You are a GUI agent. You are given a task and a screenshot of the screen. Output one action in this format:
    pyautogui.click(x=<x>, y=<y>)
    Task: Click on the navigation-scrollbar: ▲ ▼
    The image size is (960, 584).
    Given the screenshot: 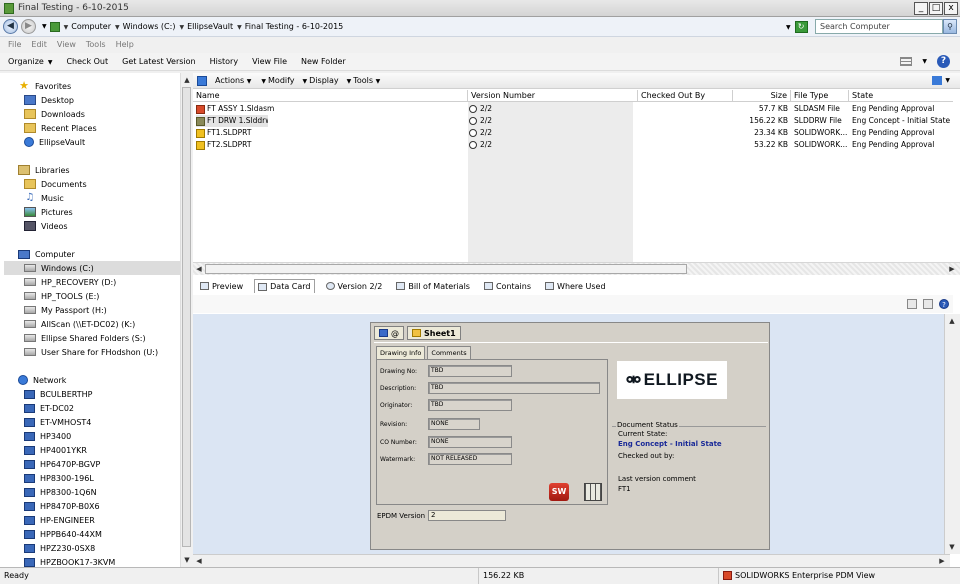 What is the action you would take?
    pyautogui.click(x=186, y=320)
    